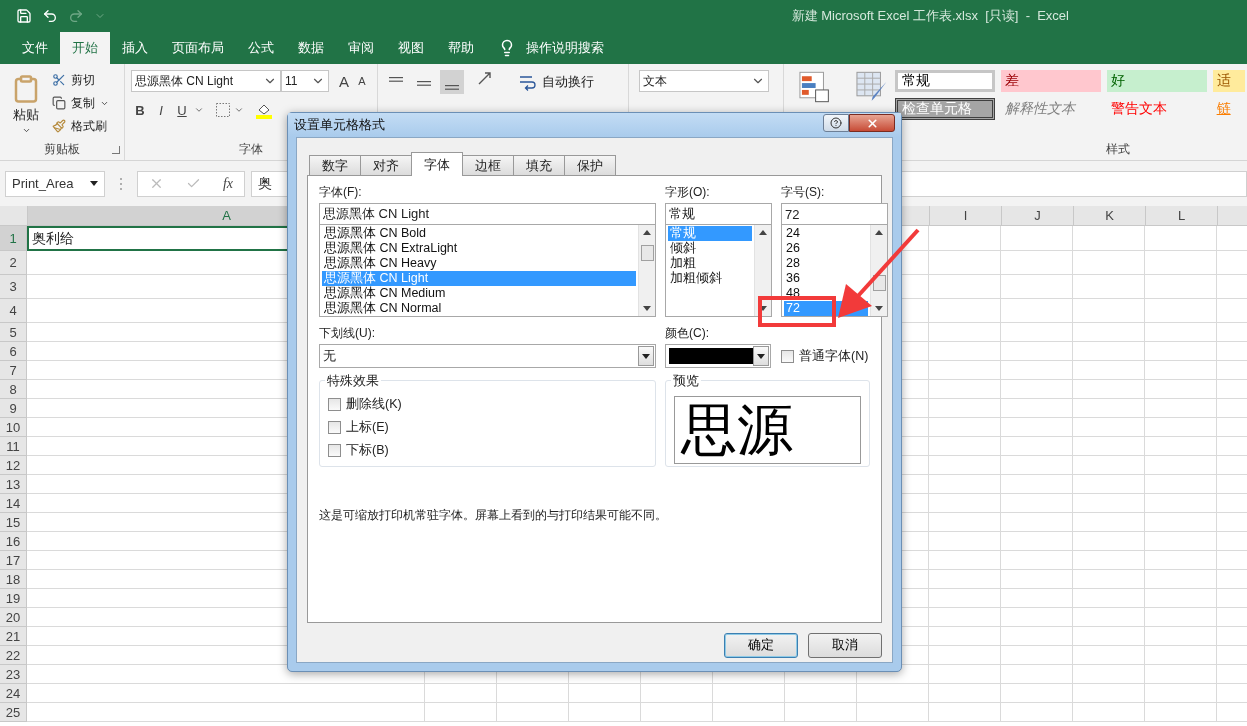 This screenshot has width=1247, height=726. I want to click on scroll-thumb, so click(647, 253).